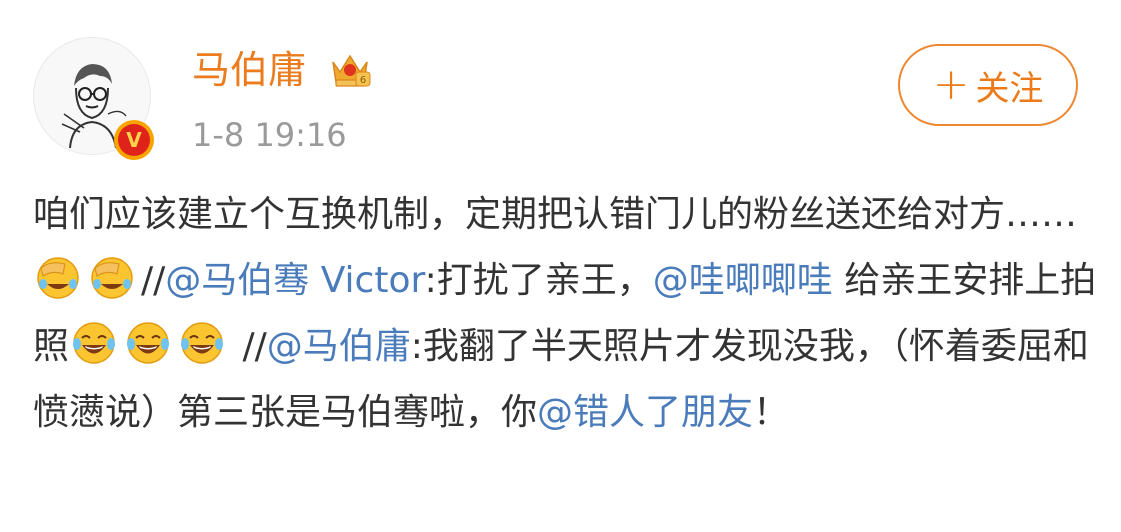  What do you see at coordinates (645, 412) in the screenshot?
I see `mention-link: @错人了朋友` at bounding box center [645, 412].